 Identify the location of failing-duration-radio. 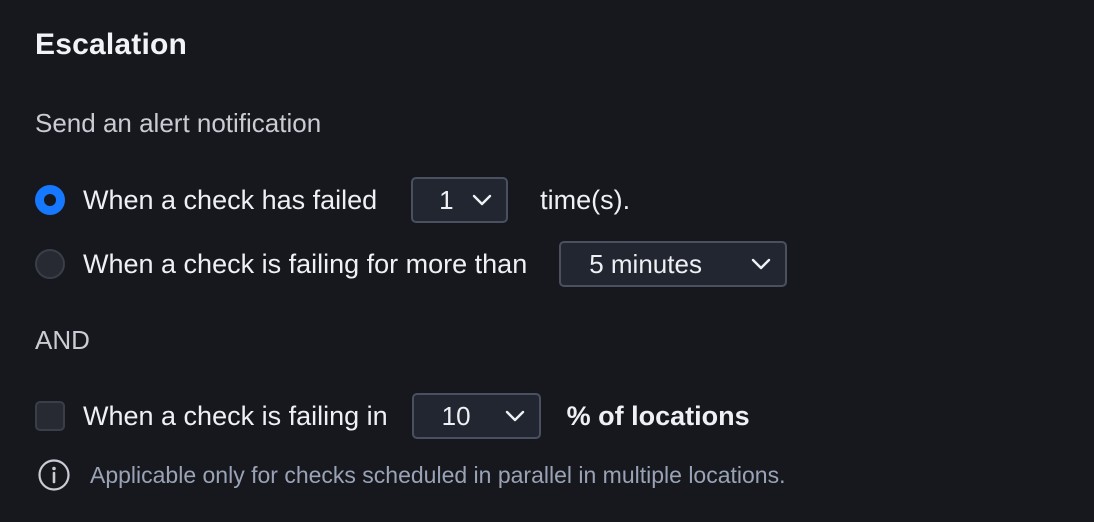
(50, 264).